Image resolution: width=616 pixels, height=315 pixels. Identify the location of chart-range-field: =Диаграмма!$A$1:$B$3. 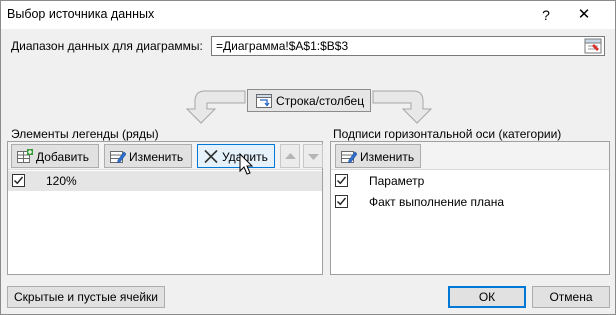
(408, 46).